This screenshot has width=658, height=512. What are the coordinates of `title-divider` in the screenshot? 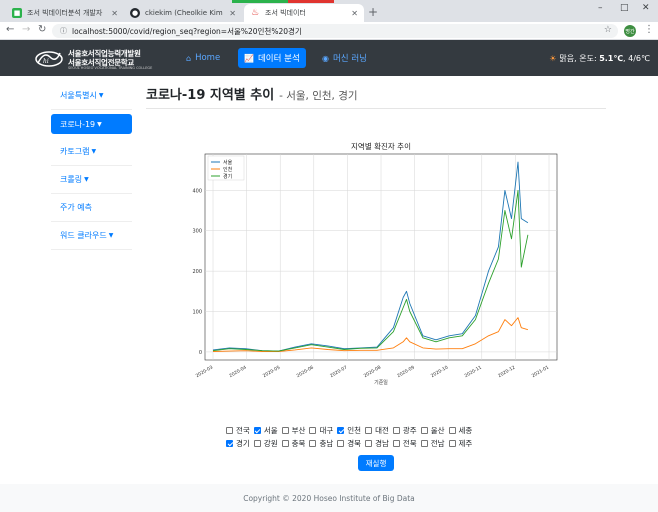 It's located at (376, 108).